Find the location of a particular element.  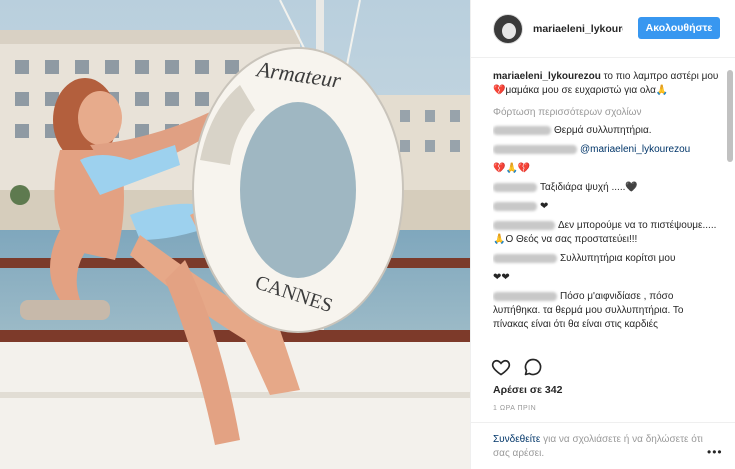

comment-icon is located at coordinates (533, 367).